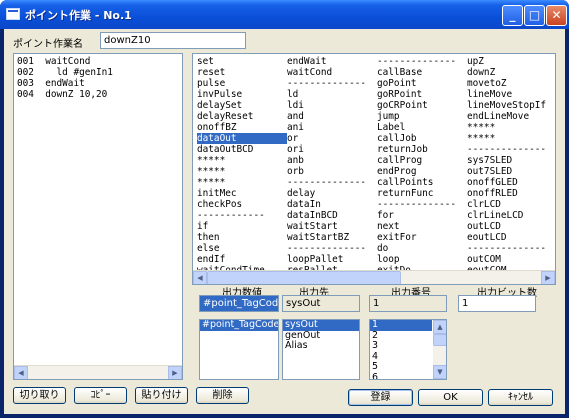 The image size is (569, 418). What do you see at coordinates (511, 83) in the screenshot?
I see `command-item: movetoZ` at bounding box center [511, 83].